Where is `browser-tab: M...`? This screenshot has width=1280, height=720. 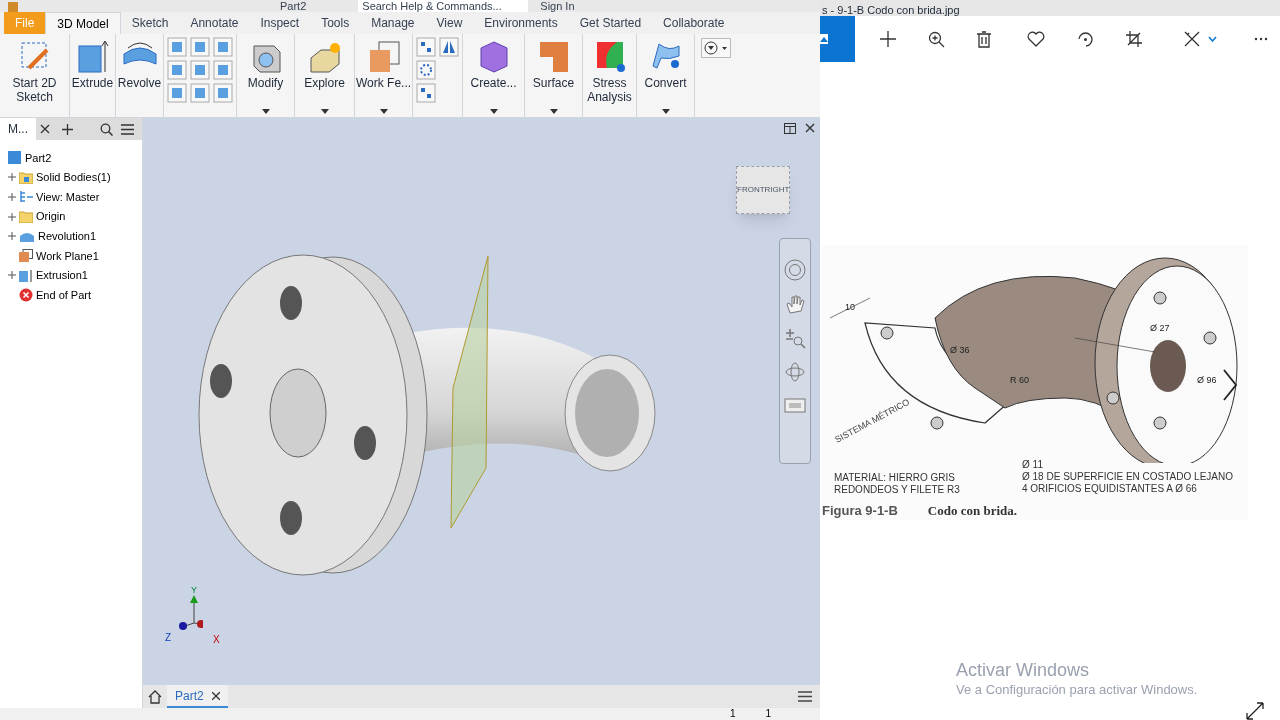 browser-tab: M... is located at coordinates (18, 129).